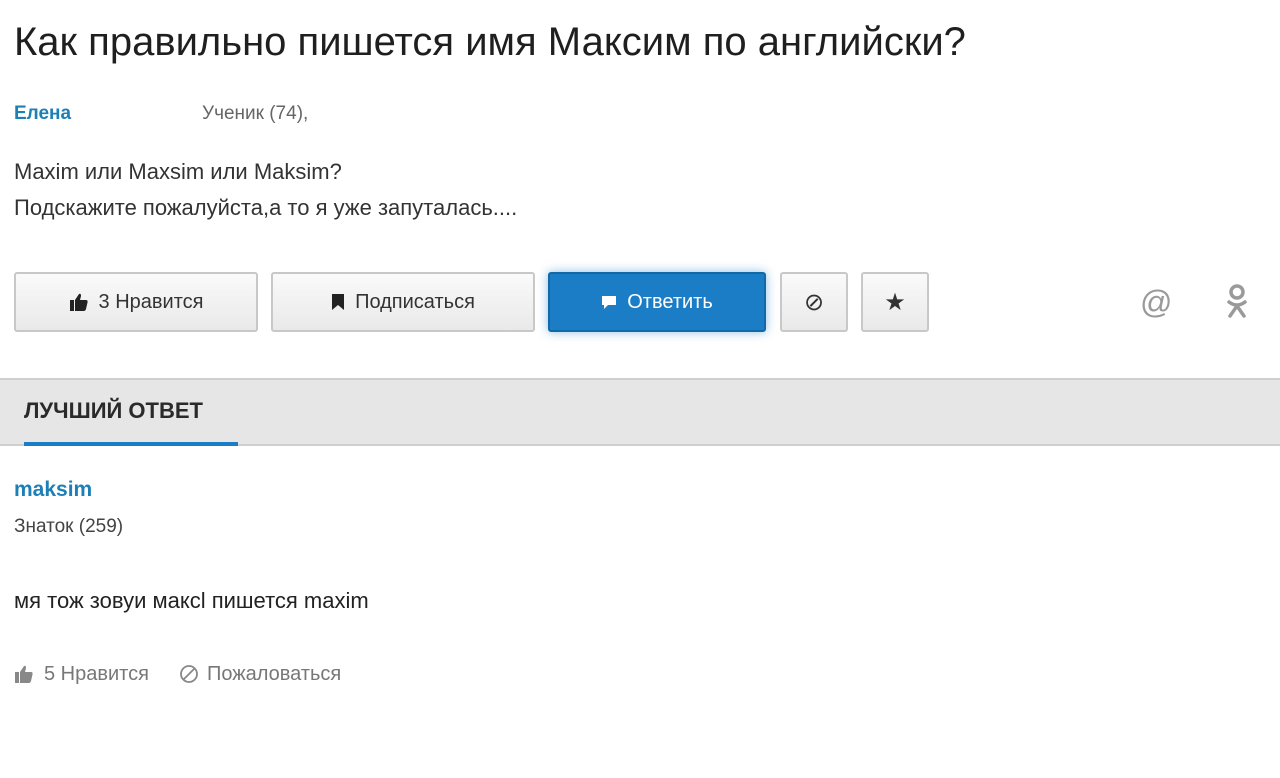 This screenshot has height=778, width=1280. I want to click on tab-active-indicator, so click(131, 444).